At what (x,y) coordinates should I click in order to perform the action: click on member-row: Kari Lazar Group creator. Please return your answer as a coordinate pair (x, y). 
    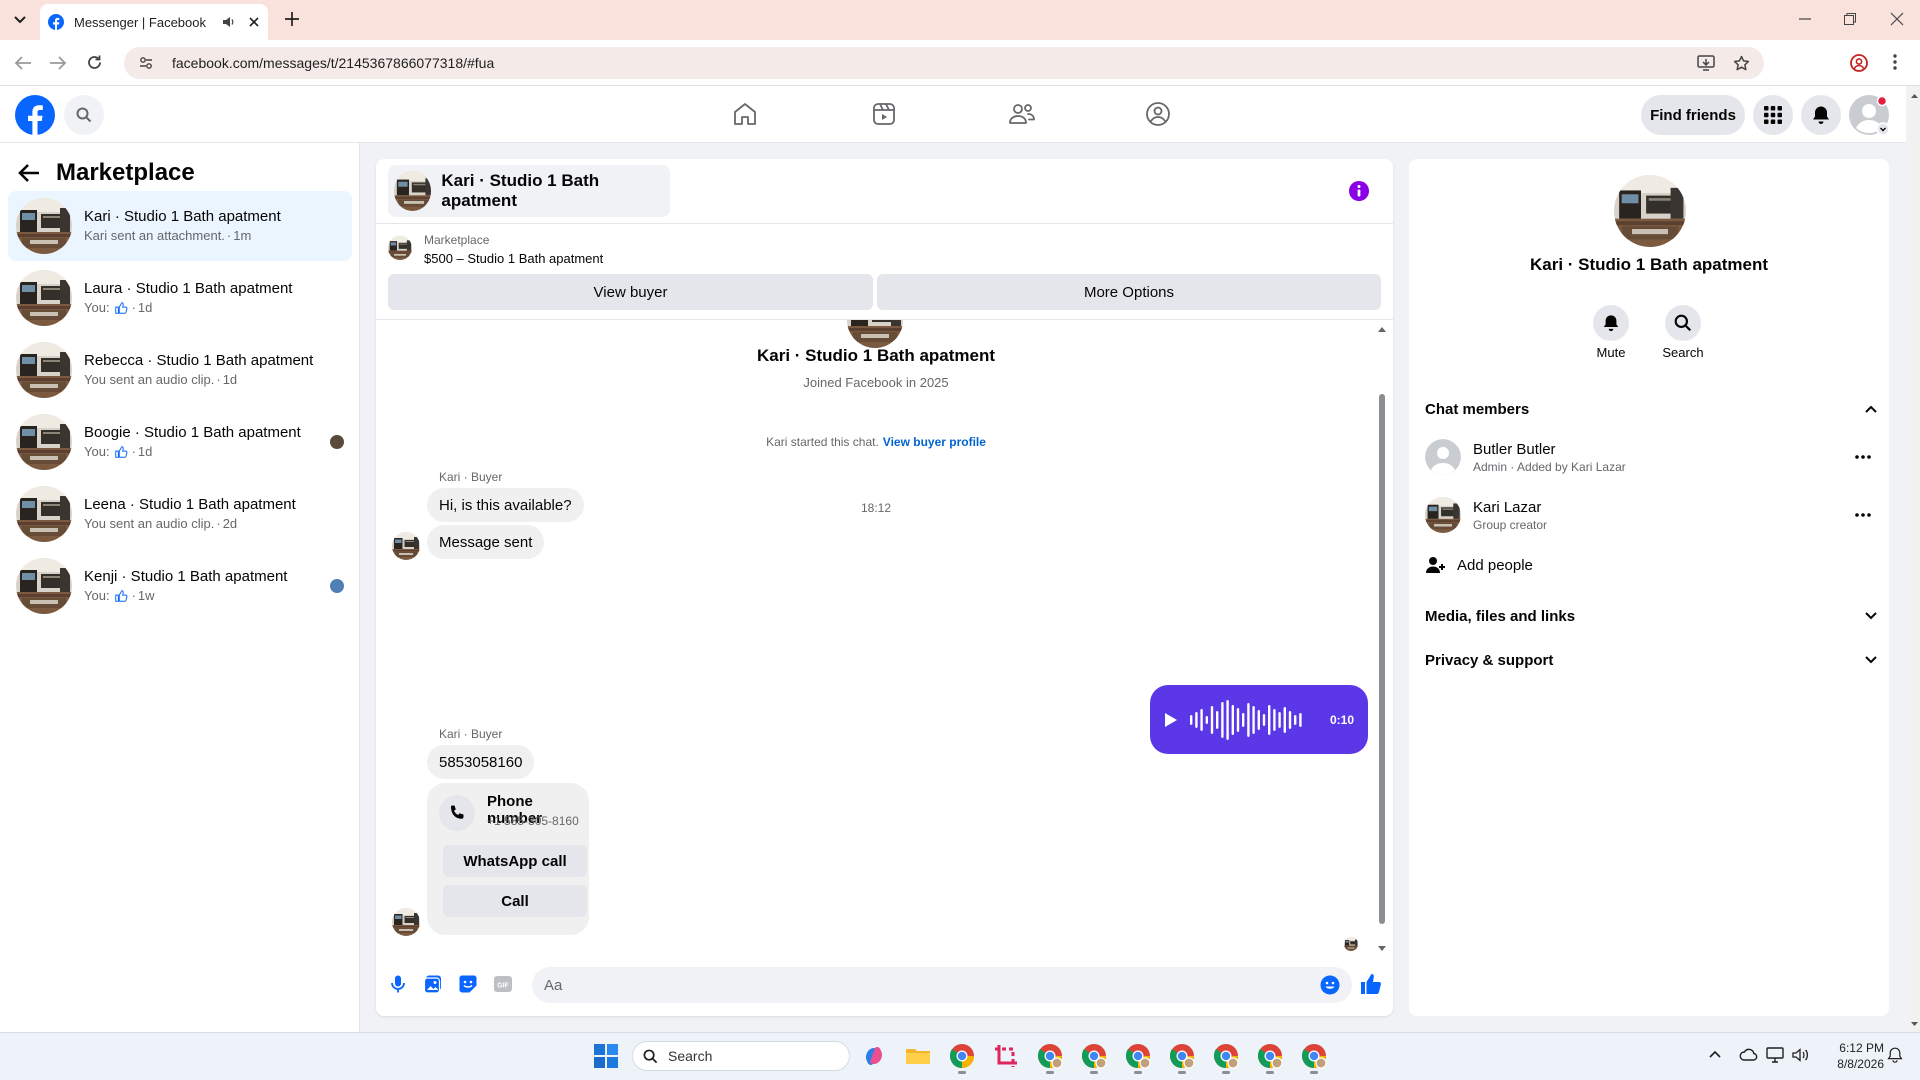
    Looking at the image, I should click on (1651, 515).